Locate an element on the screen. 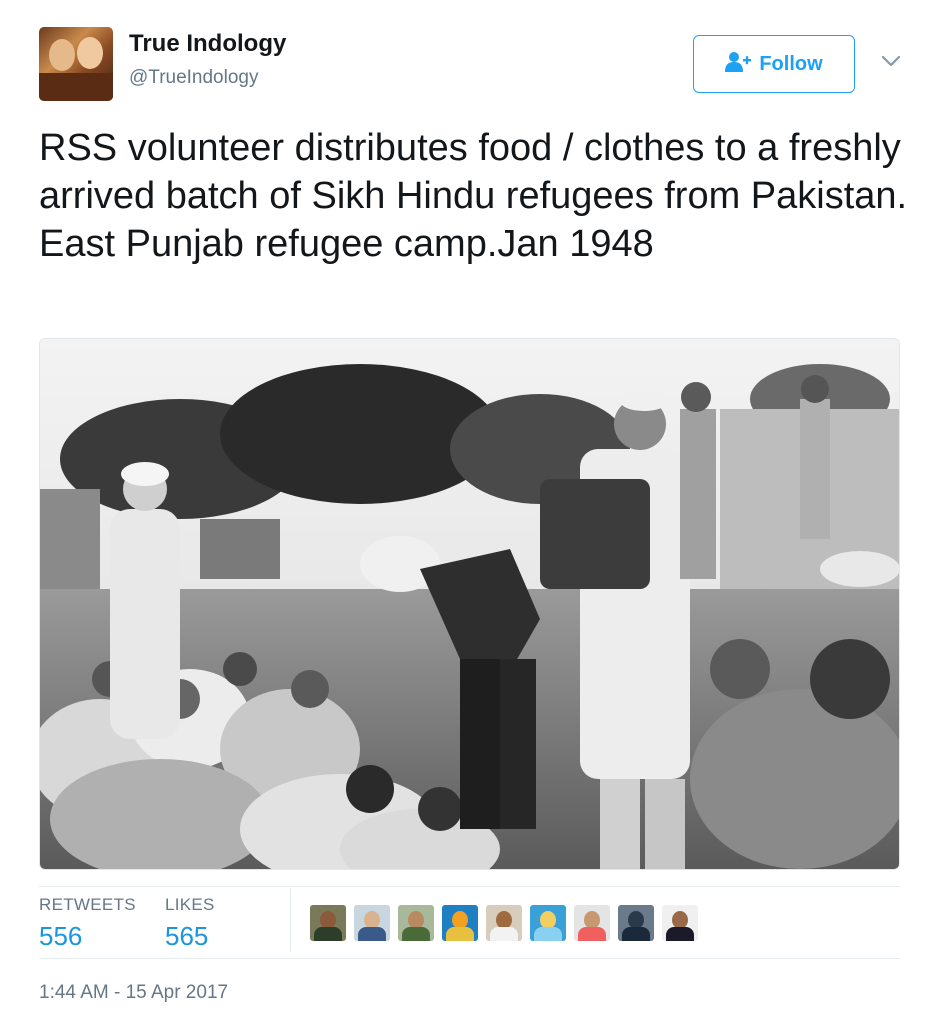 This screenshot has height=1024, width=941. likes-count: 565 is located at coordinates (187, 936).